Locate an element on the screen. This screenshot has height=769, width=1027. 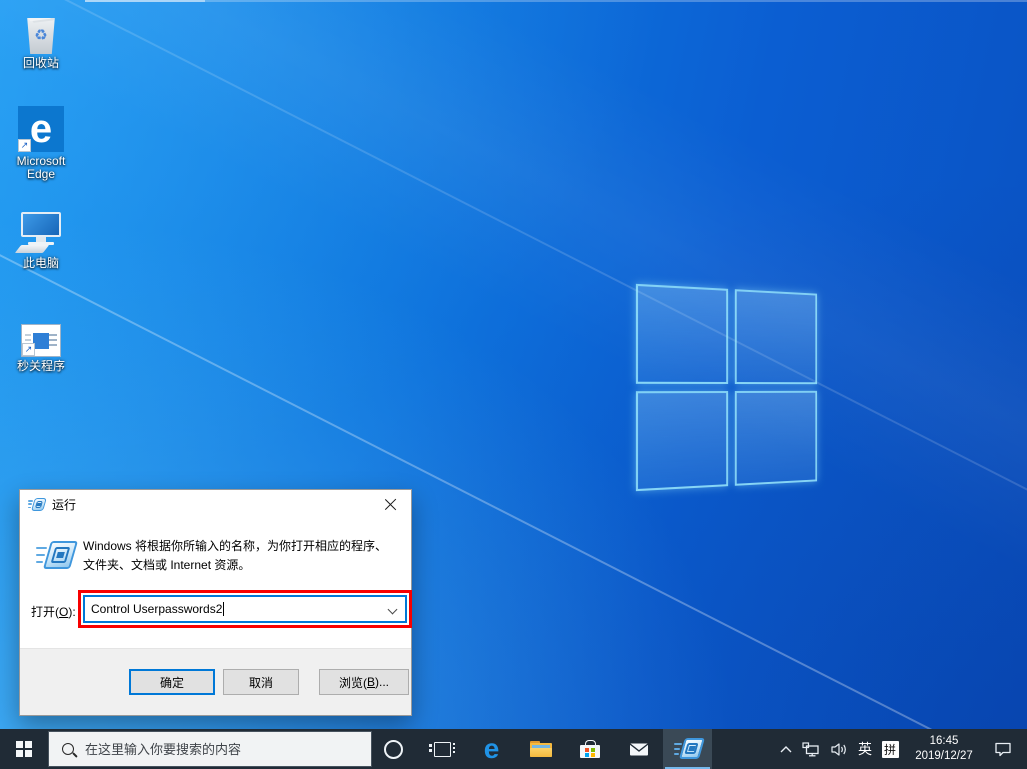
desktop-icon-shortcut-app: ↗ 秒关程序 is located at coordinates (41, 341).